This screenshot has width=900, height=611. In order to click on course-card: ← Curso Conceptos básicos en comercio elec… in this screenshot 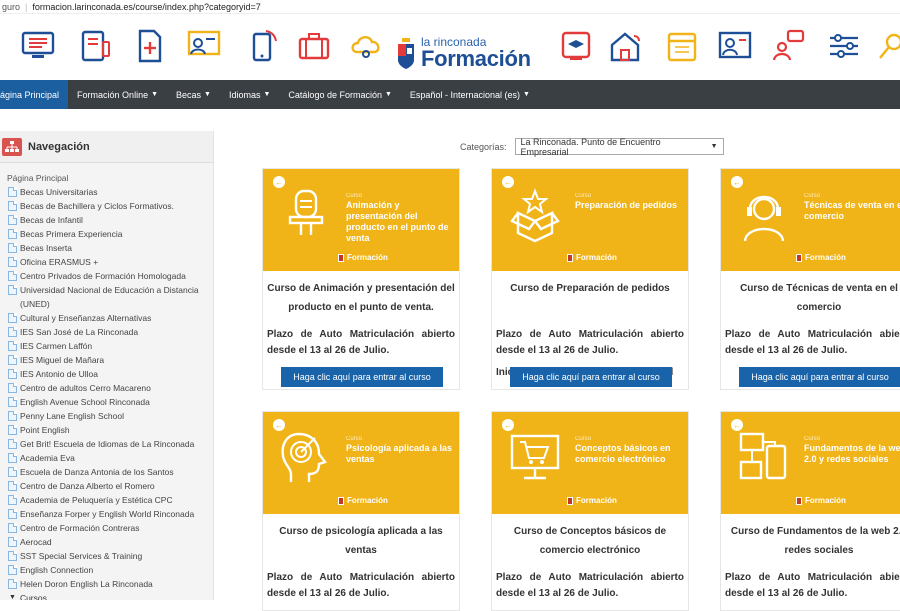, I will do `click(590, 511)`.